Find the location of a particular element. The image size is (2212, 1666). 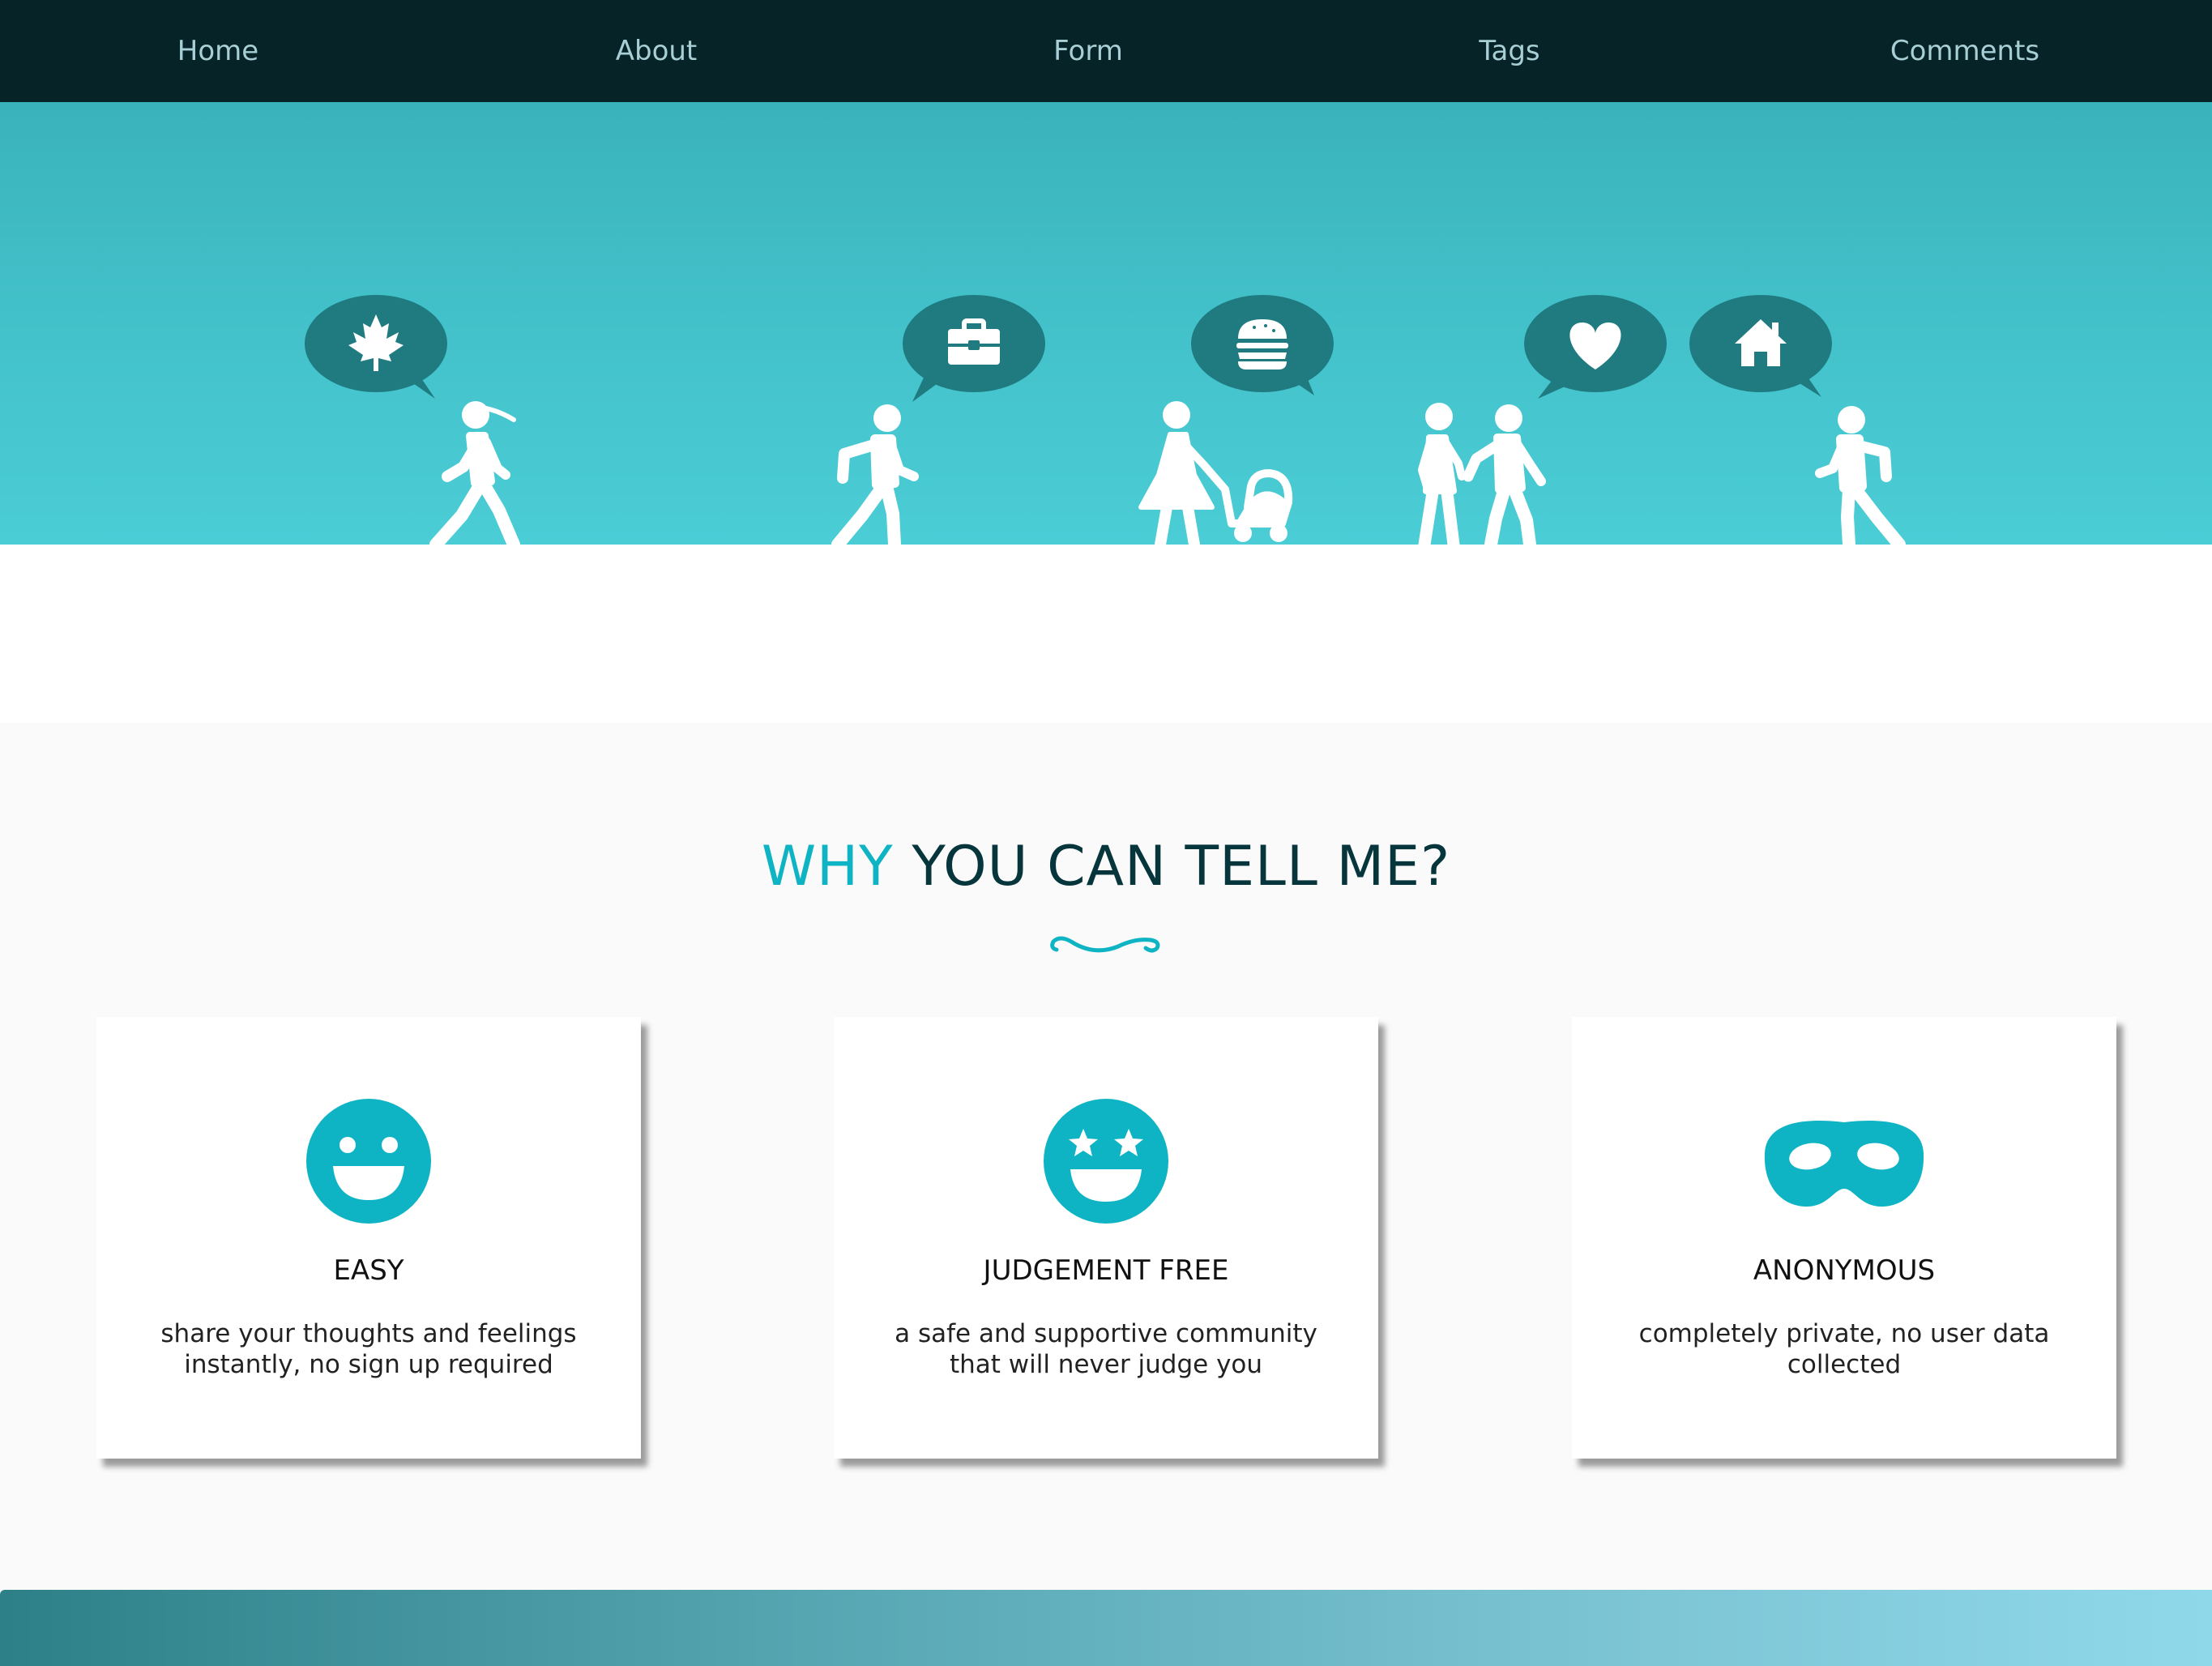

couple-figure is located at coordinates (1482, 474).